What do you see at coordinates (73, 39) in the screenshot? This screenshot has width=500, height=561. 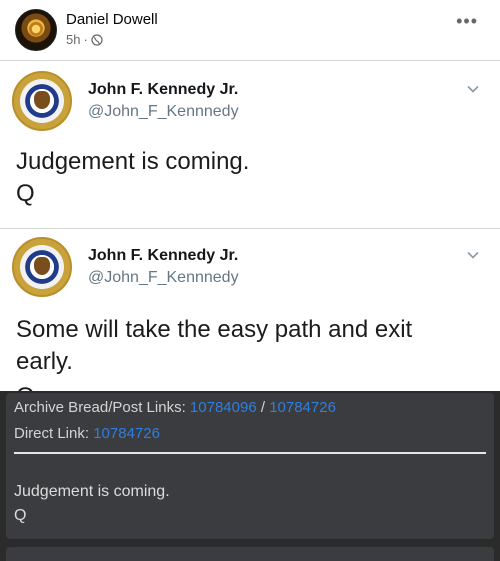 I see `post-time: 5h` at bounding box center [73, 39].